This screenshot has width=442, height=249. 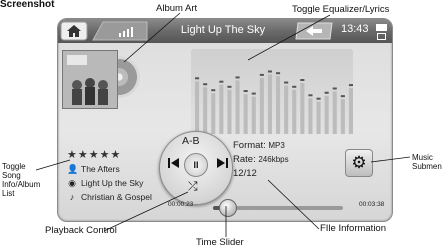 What do you see at coordinates (289, 37) in the screenshot?
I see `leader-toggle-eq` at bounding box center [289, 37].